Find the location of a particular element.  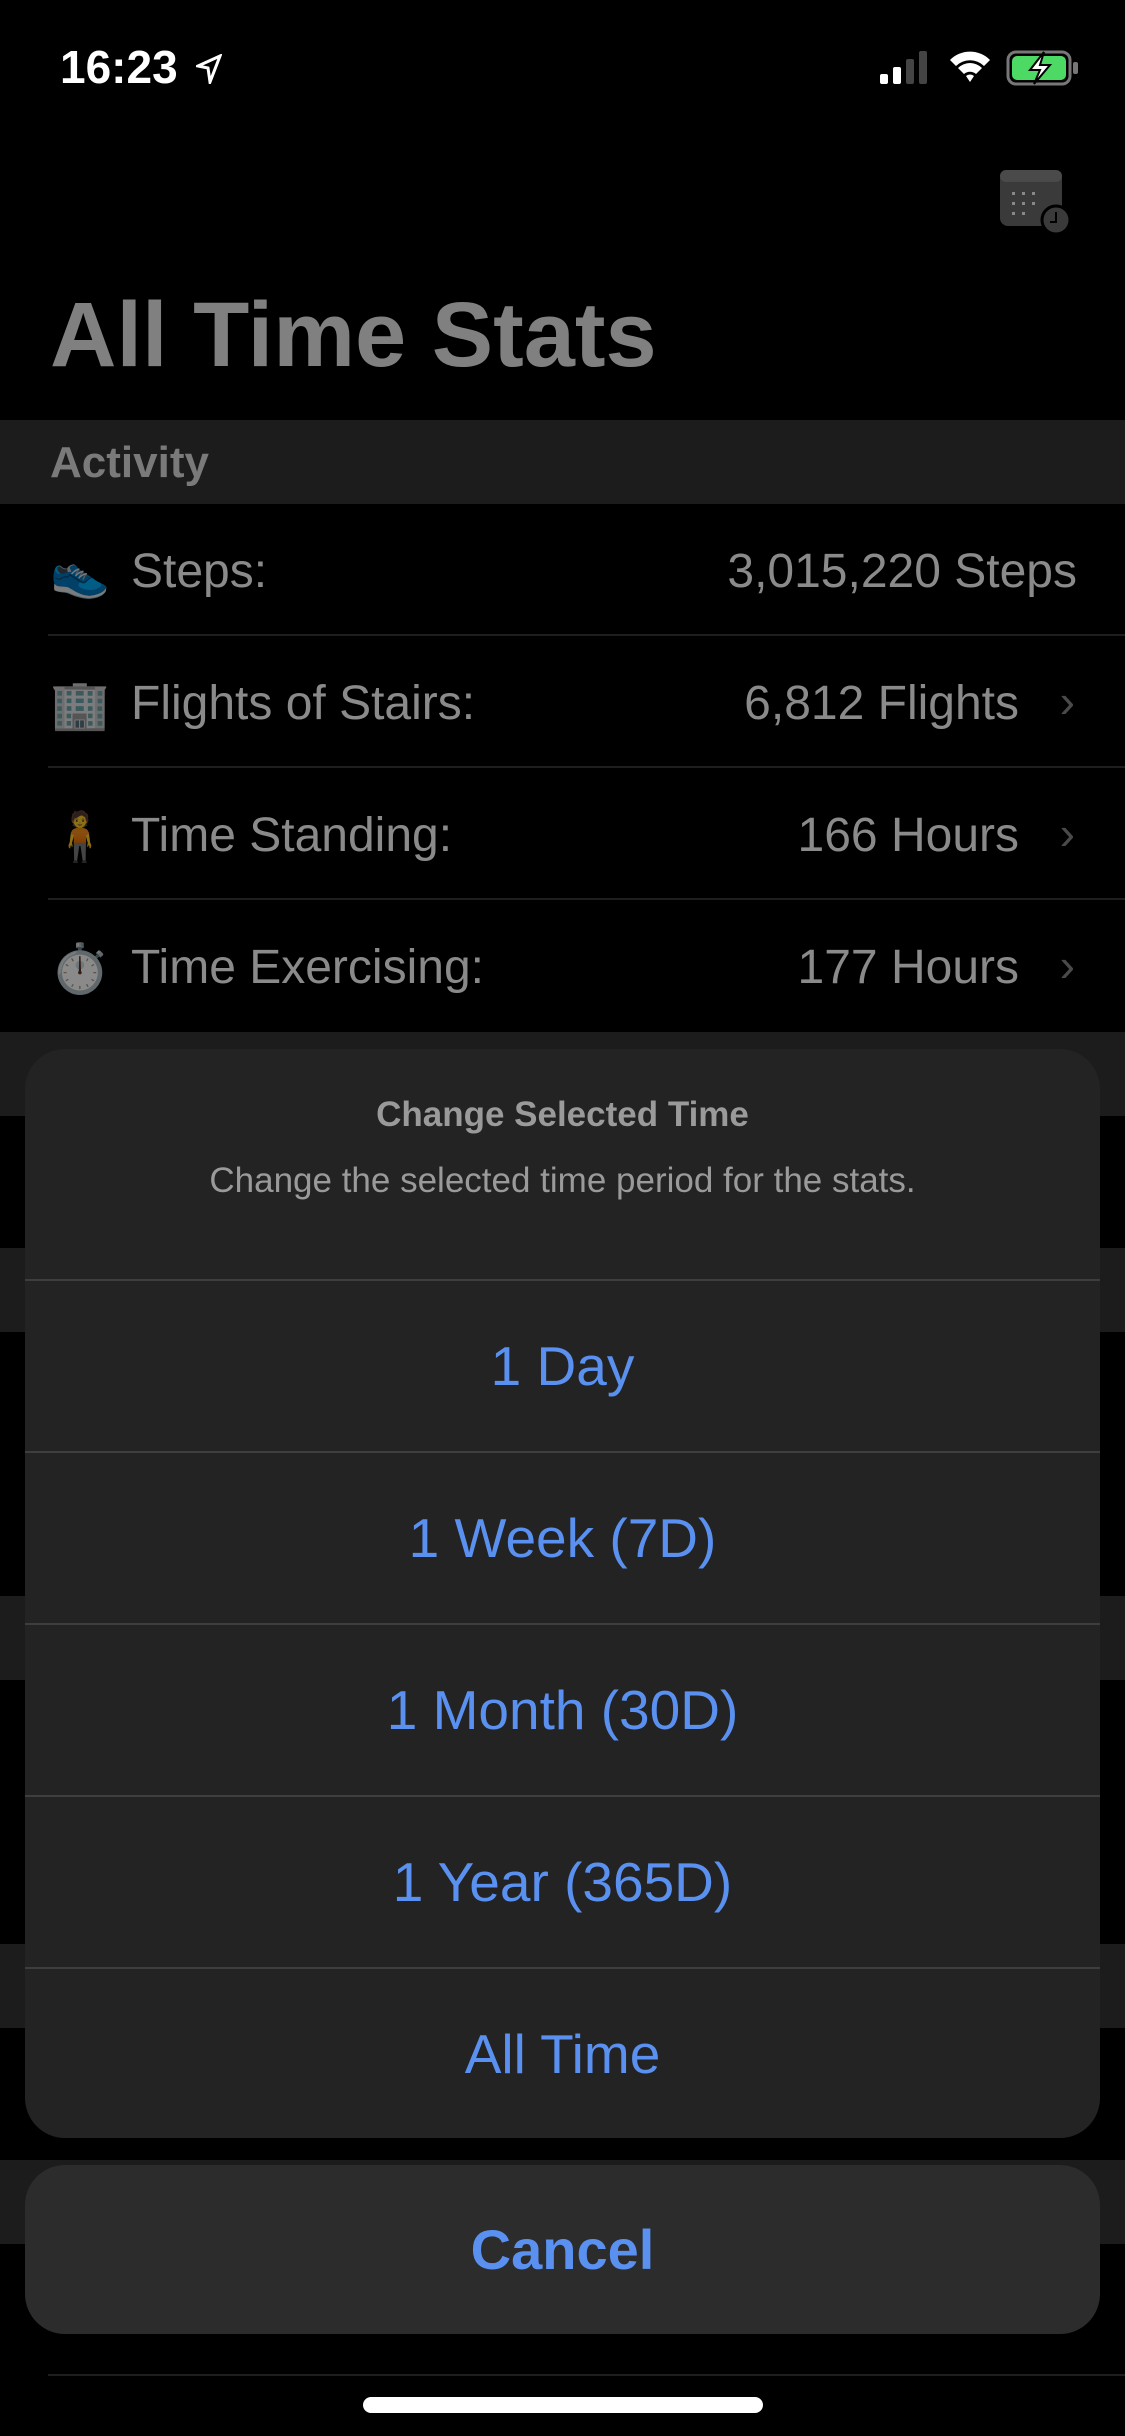

option-1-month: 1 Month (30D) is located at coordinates (562, 1709).